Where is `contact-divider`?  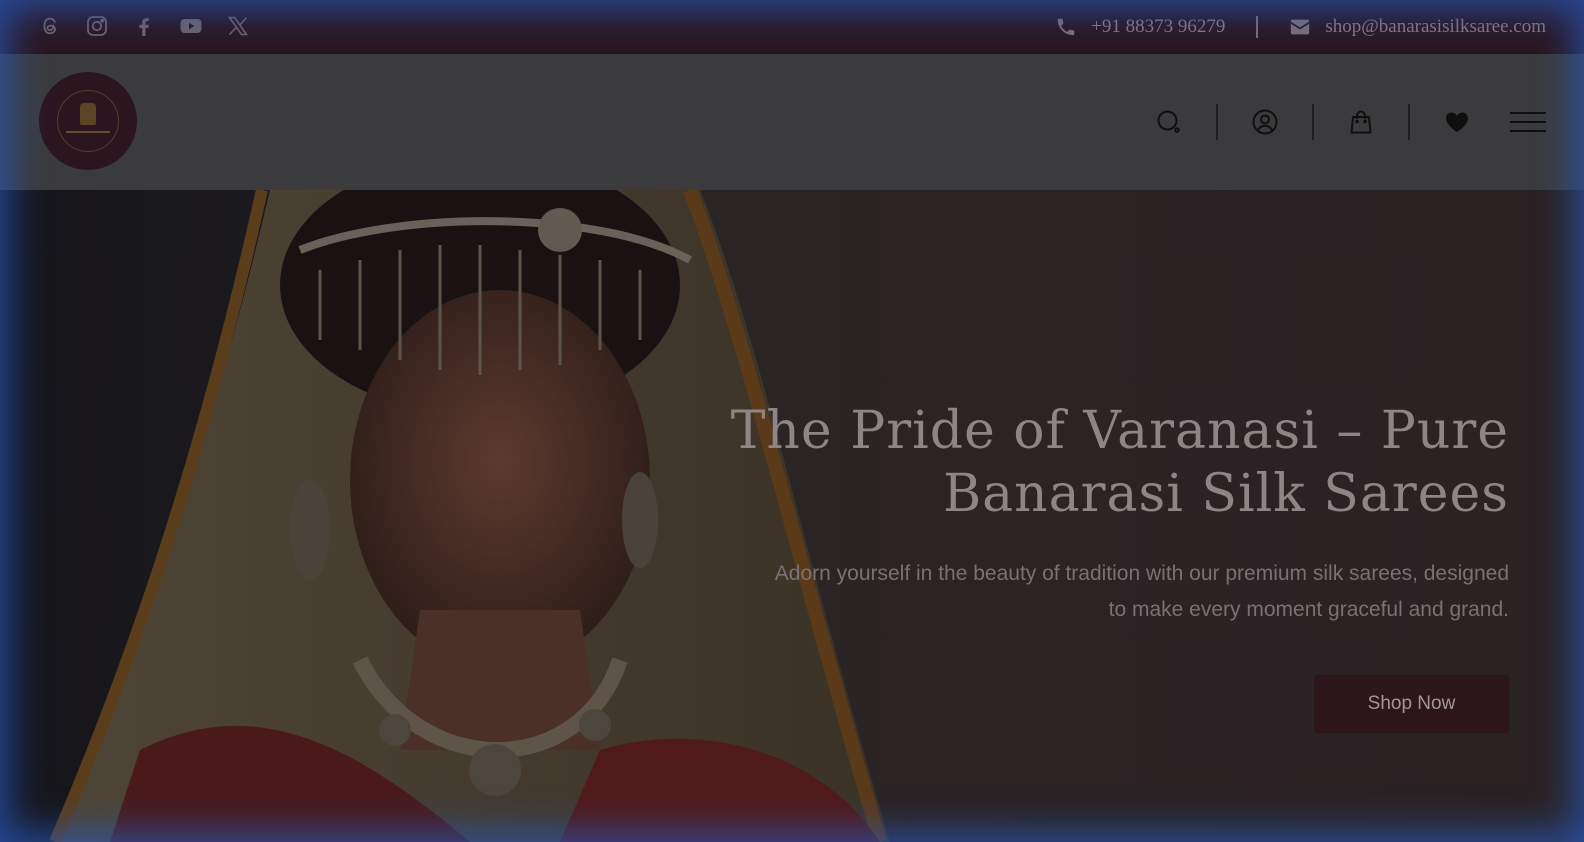
contact-divider is located at coordinates (1257, 27).